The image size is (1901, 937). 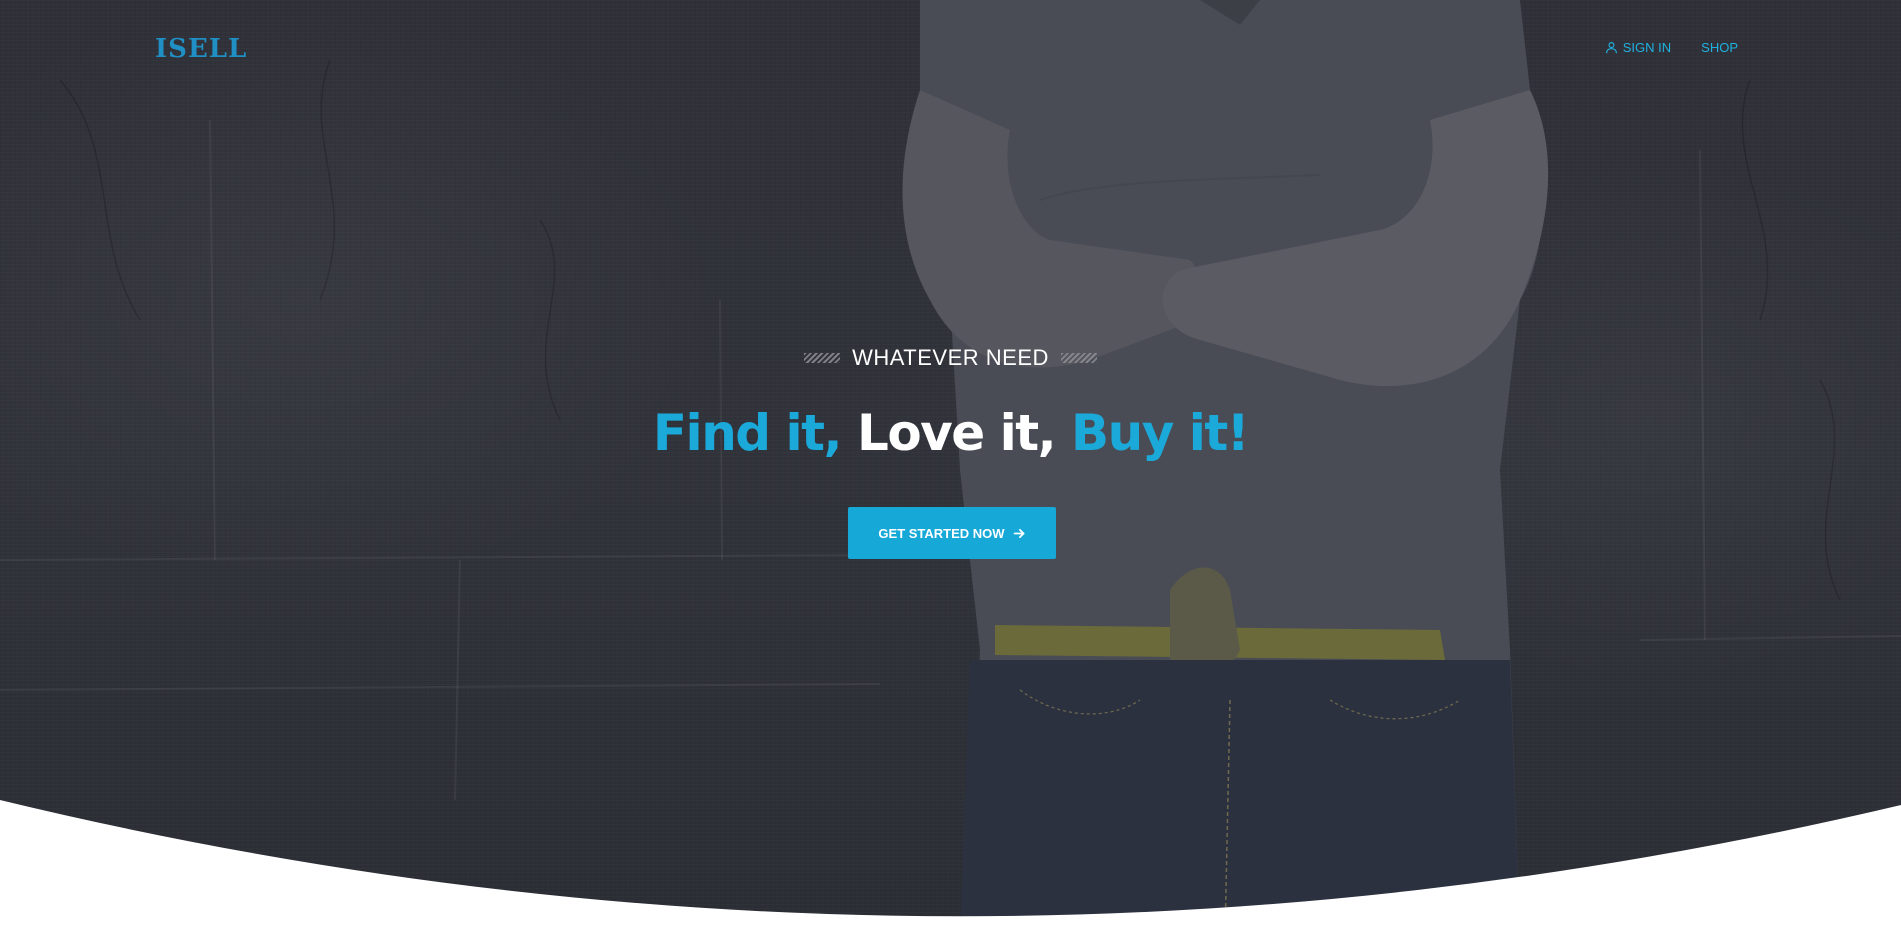 What do you see at coordinates (1160, 433) in the screenshot?
I see `headline-part-buy: Buy it!` at bounding box center [1160, 433].